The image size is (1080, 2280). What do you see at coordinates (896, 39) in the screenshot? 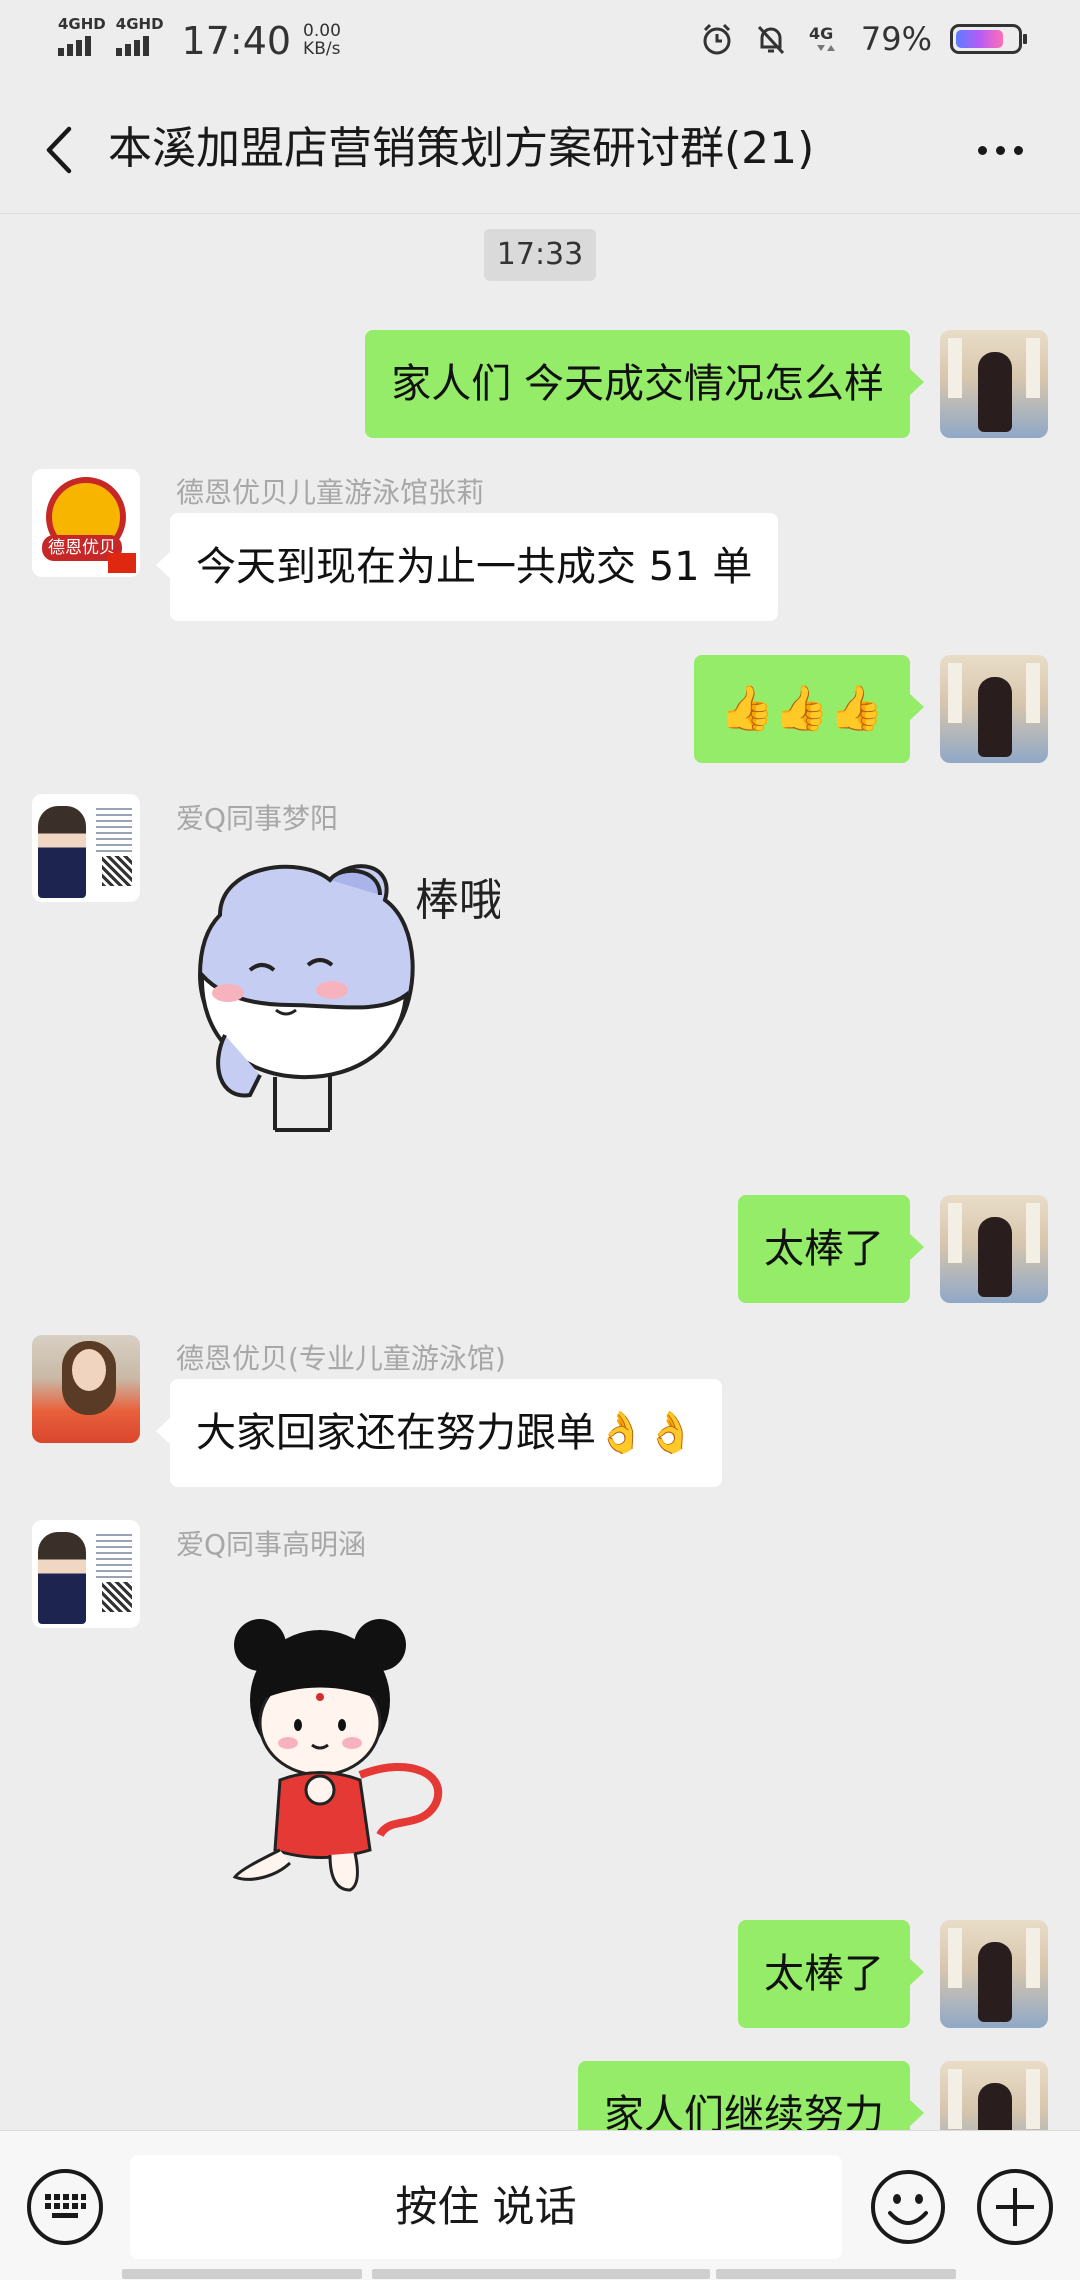
I see `battery-percent: 79%` at bounding box center [896, 39].